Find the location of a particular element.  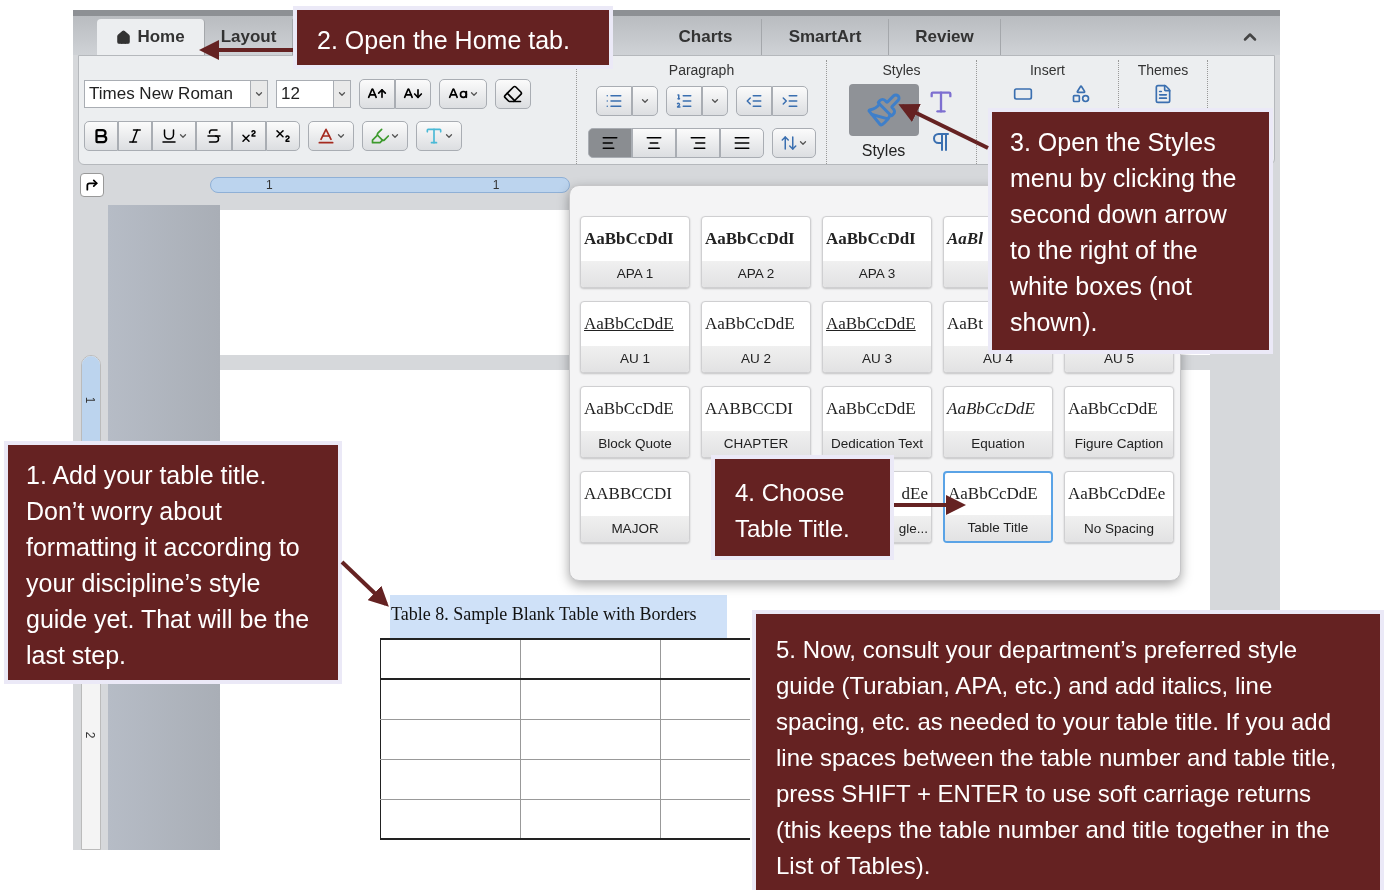

instruction-text: 2. Open the Home tab. is located at coordinates (443, 40).